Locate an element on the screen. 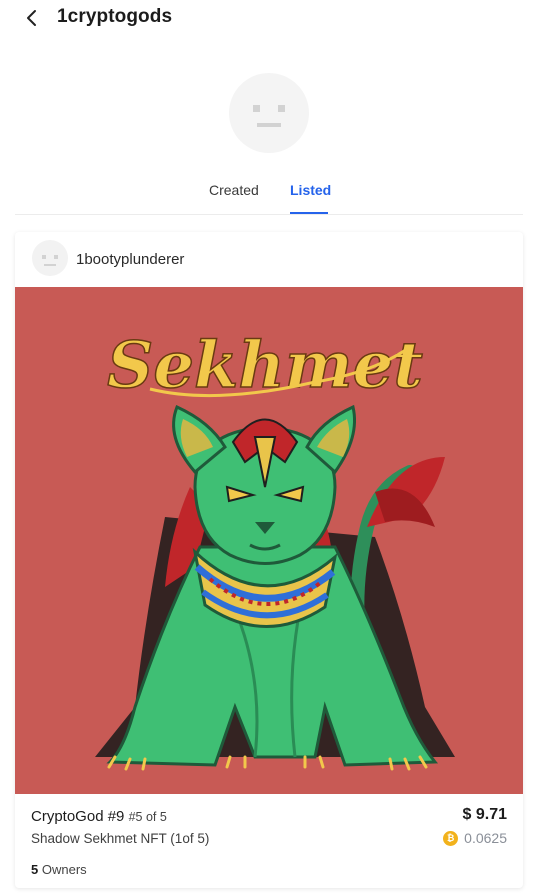 The image size is (548, 893). nft-description: Shadow Sekhmet NFT (1of 5) is located at coordinates (120, 838).